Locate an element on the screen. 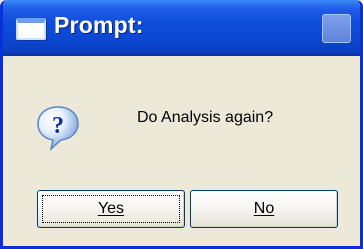 Image resolution: width=363 pixels, height=249 pixels. yes-button-label: Yes is located at coordinates (111, 208).